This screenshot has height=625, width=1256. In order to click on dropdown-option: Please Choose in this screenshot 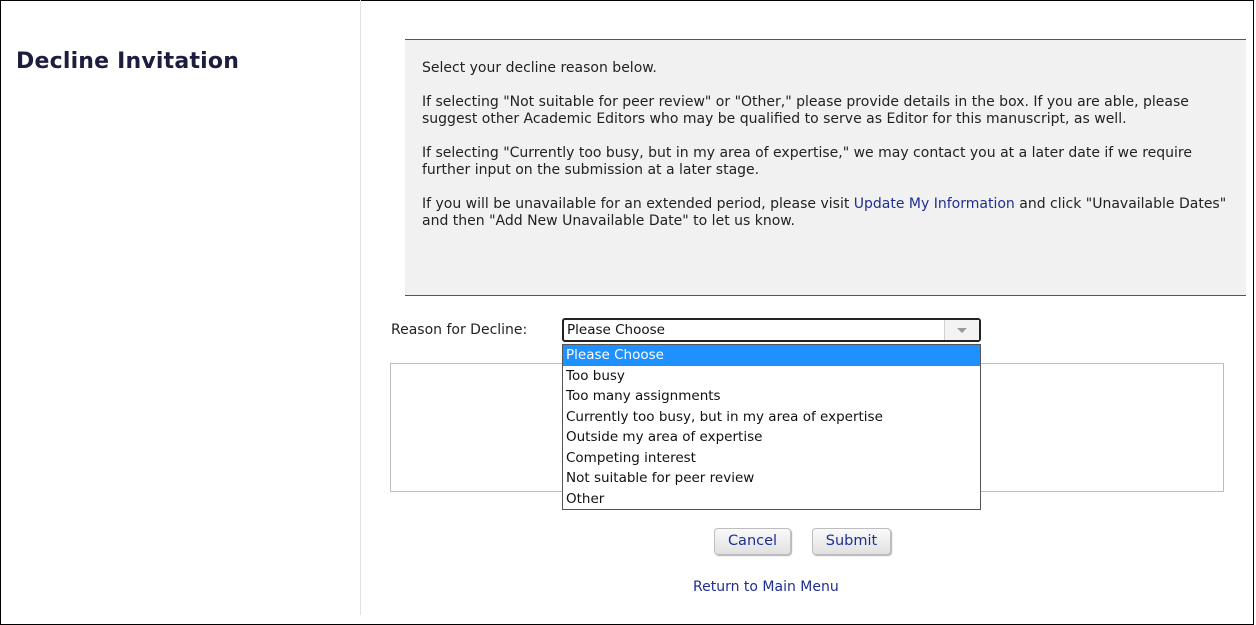, I will do `click(771, 355)`.